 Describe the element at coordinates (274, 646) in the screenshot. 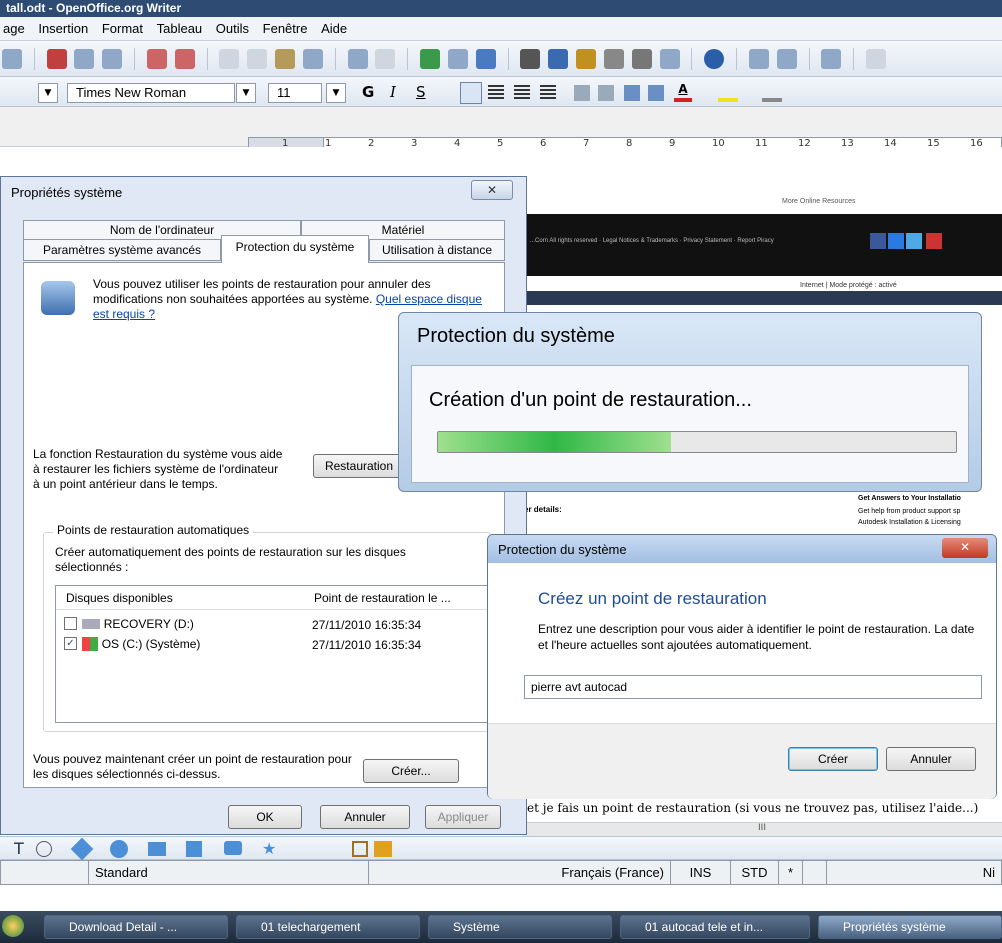

I see `disk-row-os: ✓ OS (C:) (Système) 27/11/2010 16:35:34` at that location.